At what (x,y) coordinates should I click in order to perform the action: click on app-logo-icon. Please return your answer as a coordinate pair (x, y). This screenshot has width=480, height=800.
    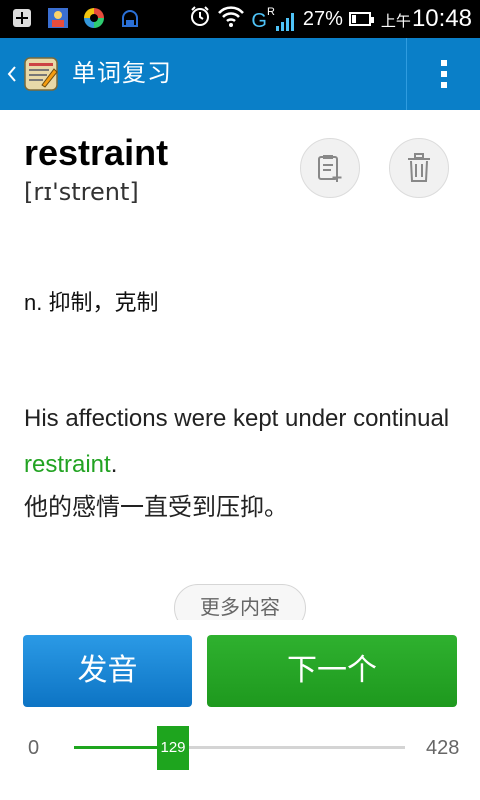
    Looking at the image, I should click on (41, 74).